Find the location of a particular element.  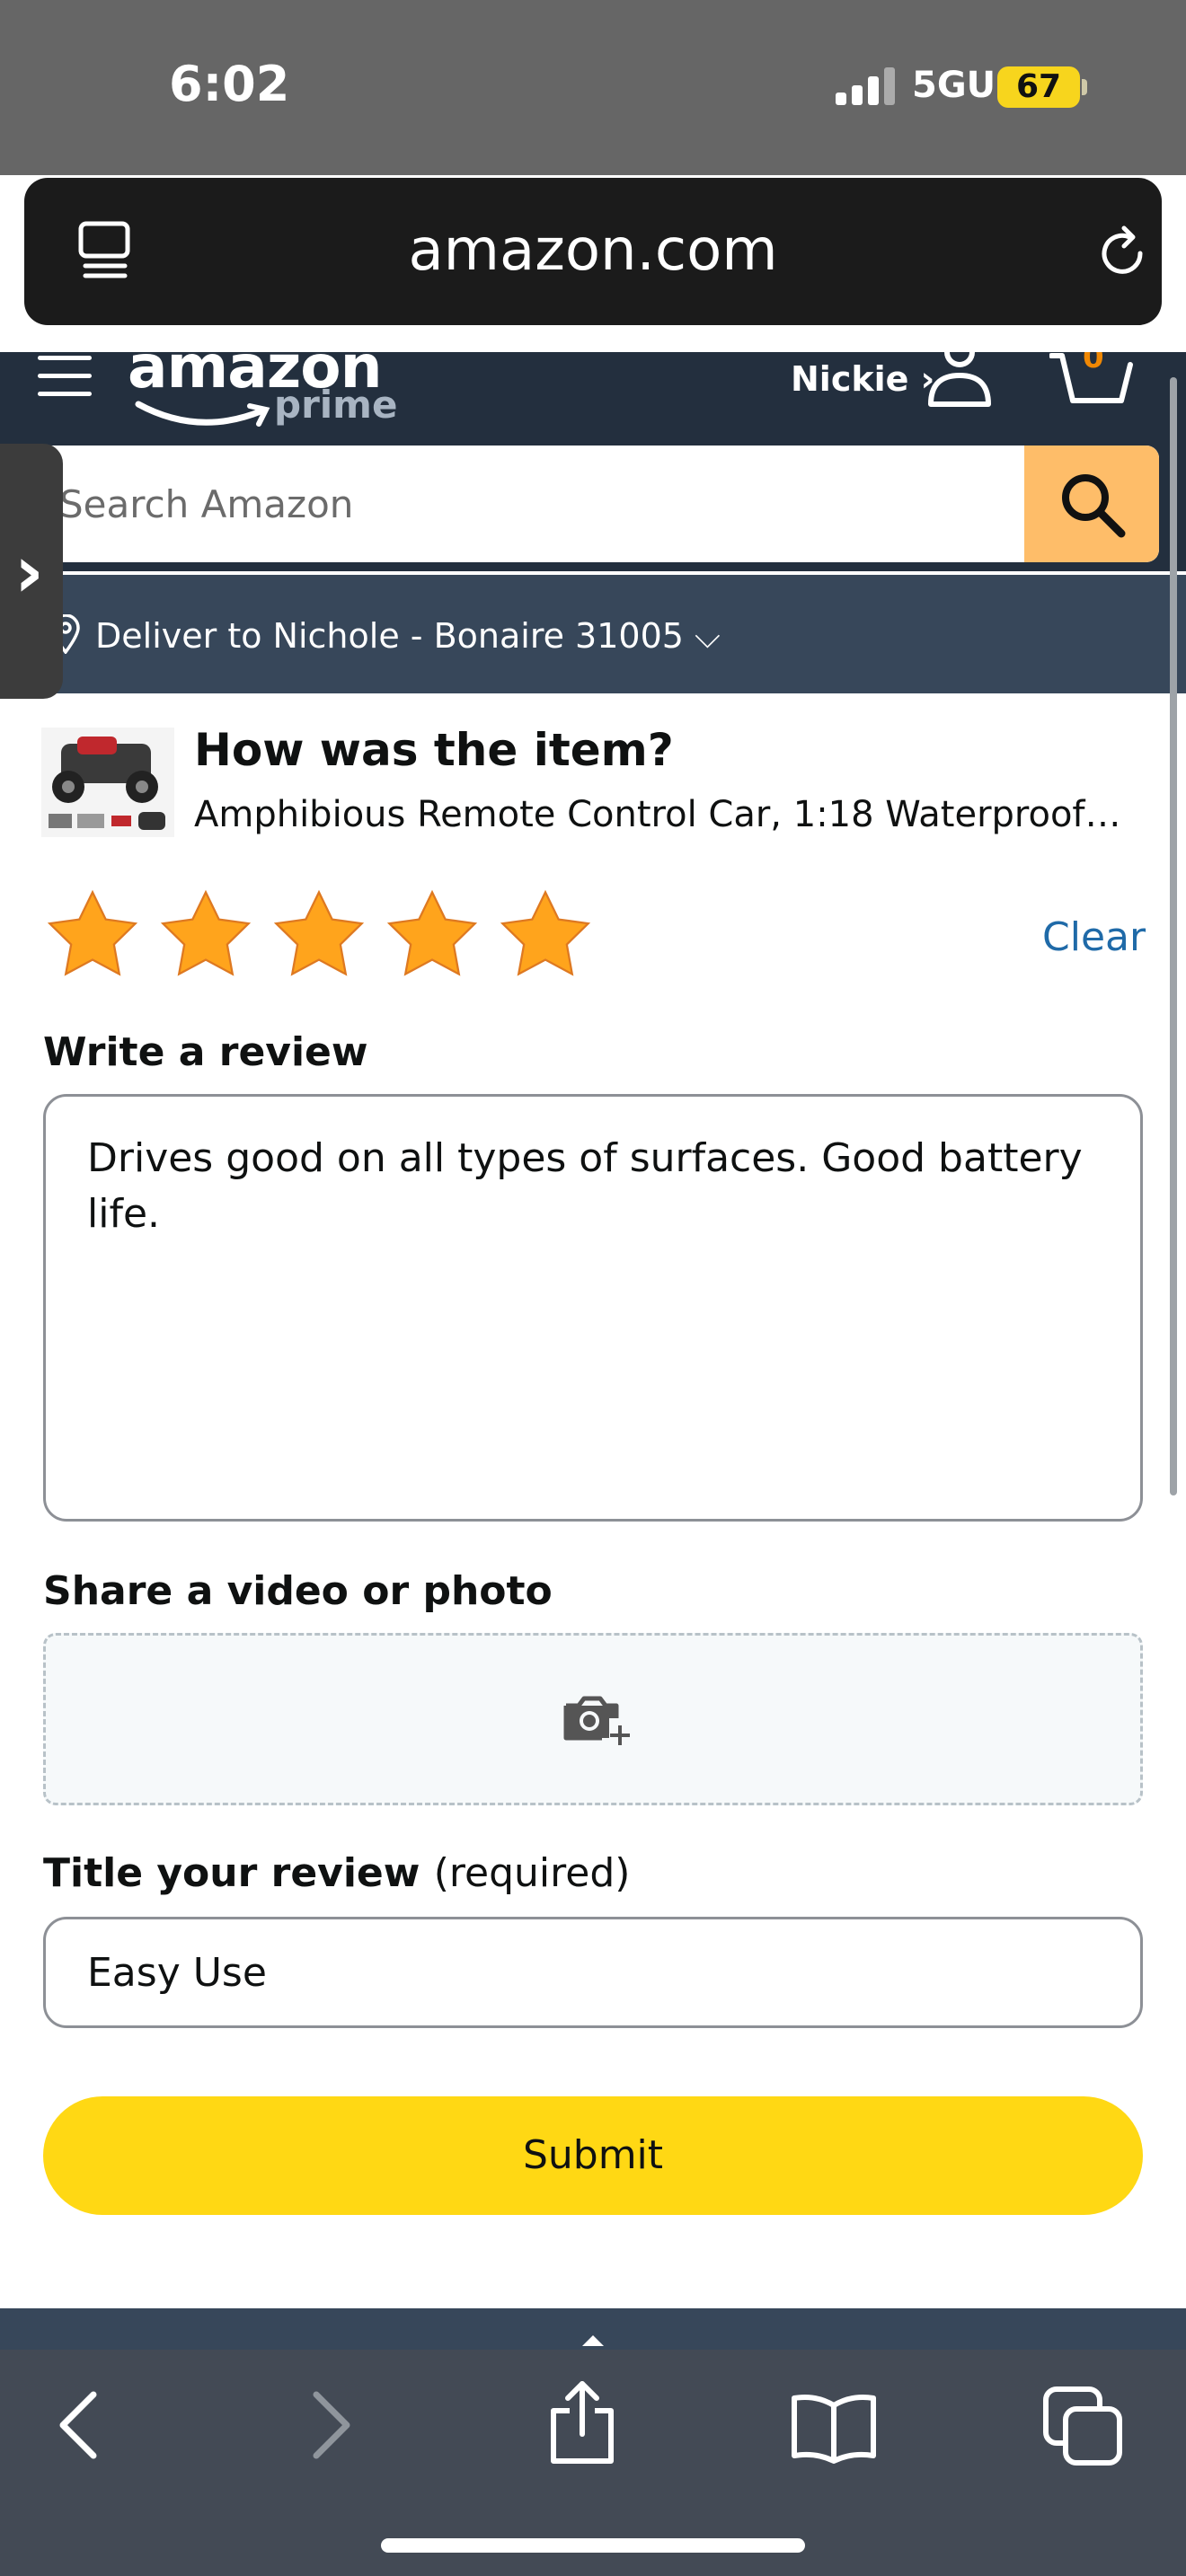

share-media-label: Share a video or photo is located at coordinates (298, 1591).